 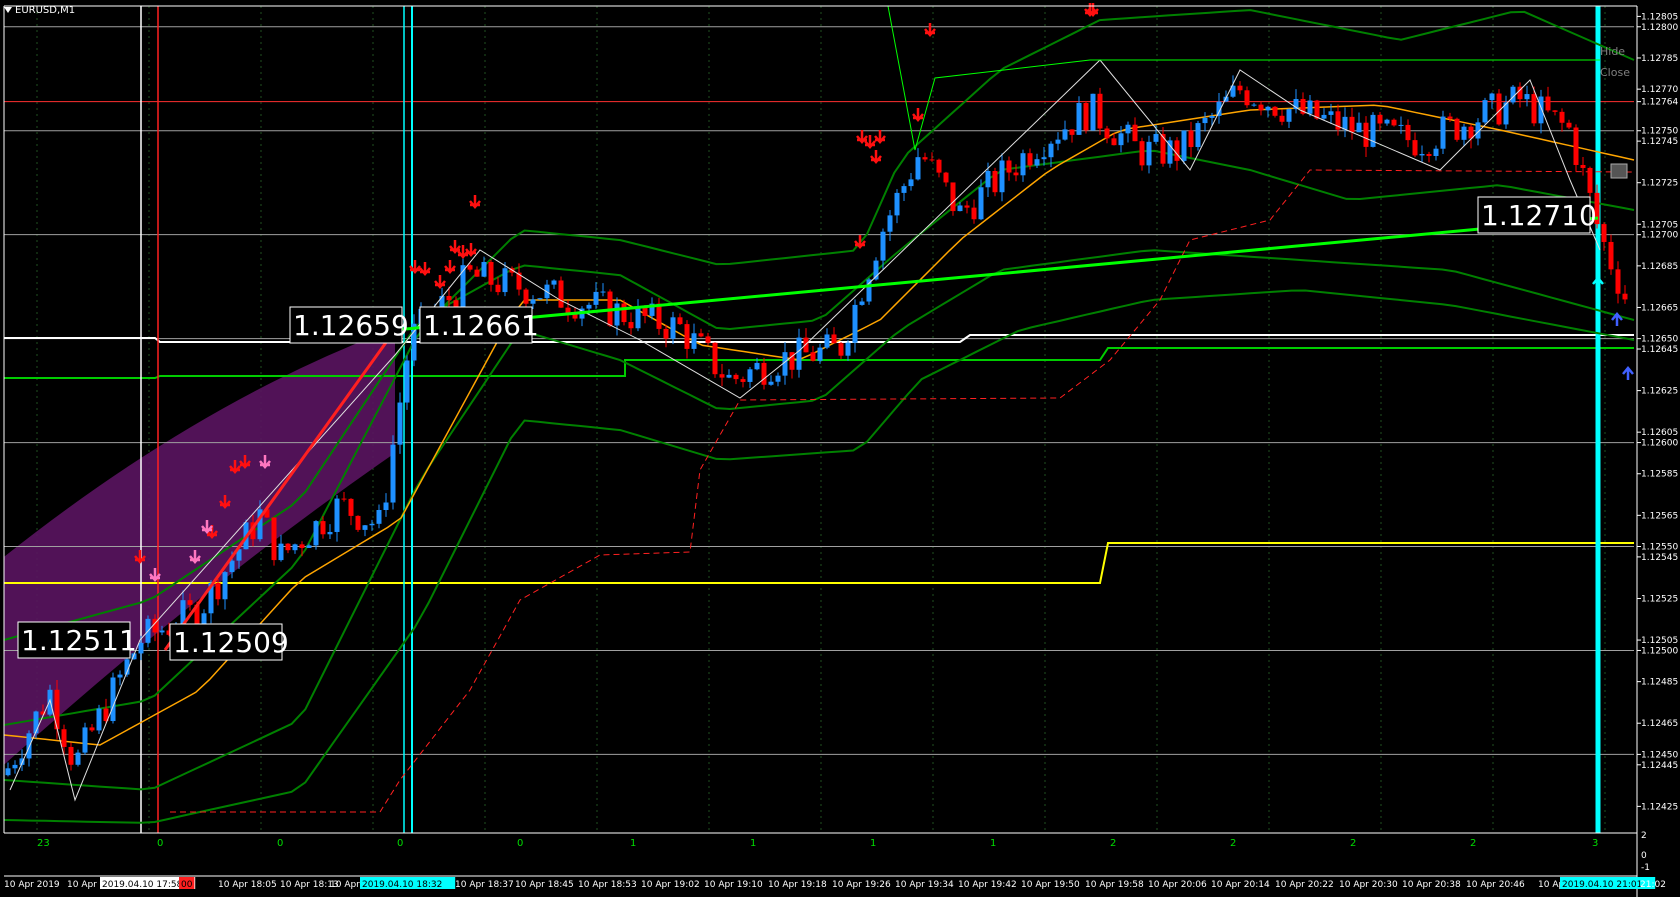 What do you see at coordinates (1659, 132) in the screenshot?
I see `price-tick-label: 1.12750` at bounding box center [1659, 132].